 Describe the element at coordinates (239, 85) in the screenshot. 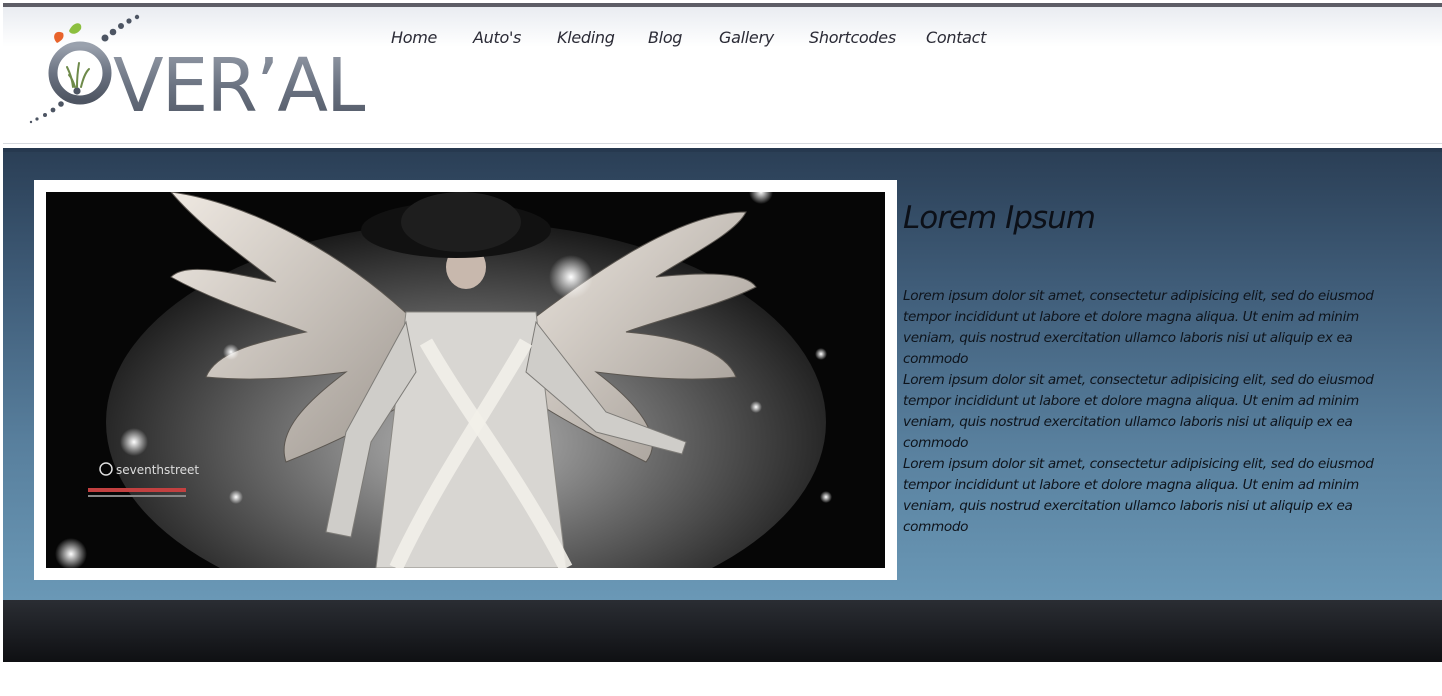

I see `logo-wordmark: VER’ALL` at that location.